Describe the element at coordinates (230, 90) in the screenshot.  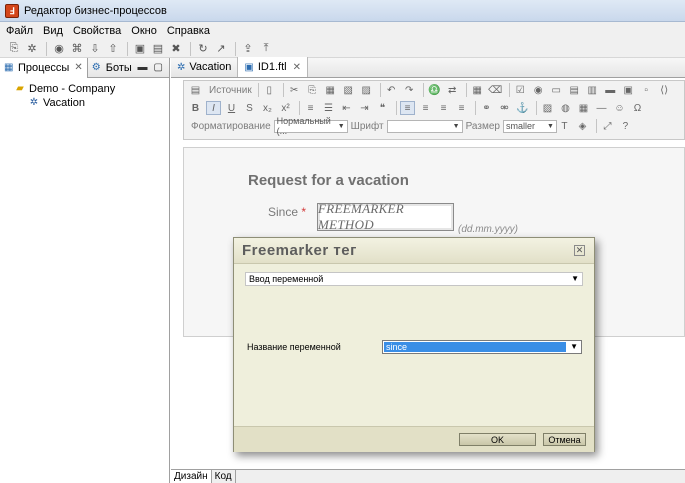
I see `source-button: Источник` at that location.